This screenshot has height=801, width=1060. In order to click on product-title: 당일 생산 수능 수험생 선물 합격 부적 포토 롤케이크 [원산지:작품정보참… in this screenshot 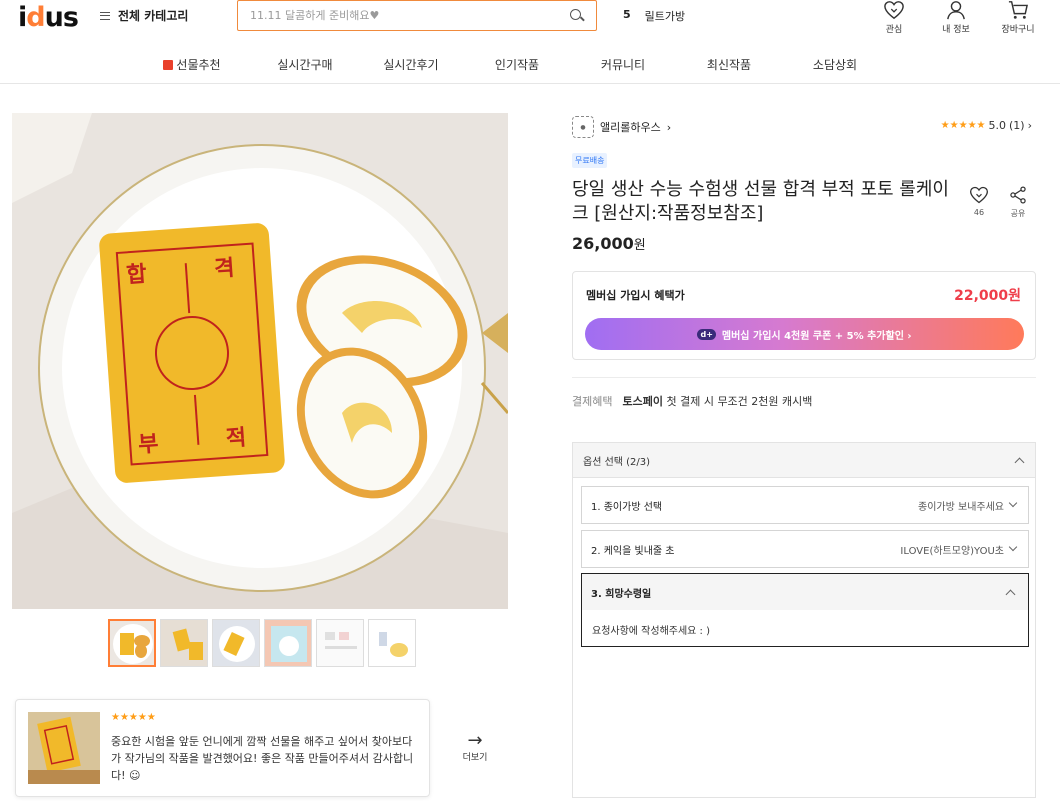, I will do `click(760, 201)`.